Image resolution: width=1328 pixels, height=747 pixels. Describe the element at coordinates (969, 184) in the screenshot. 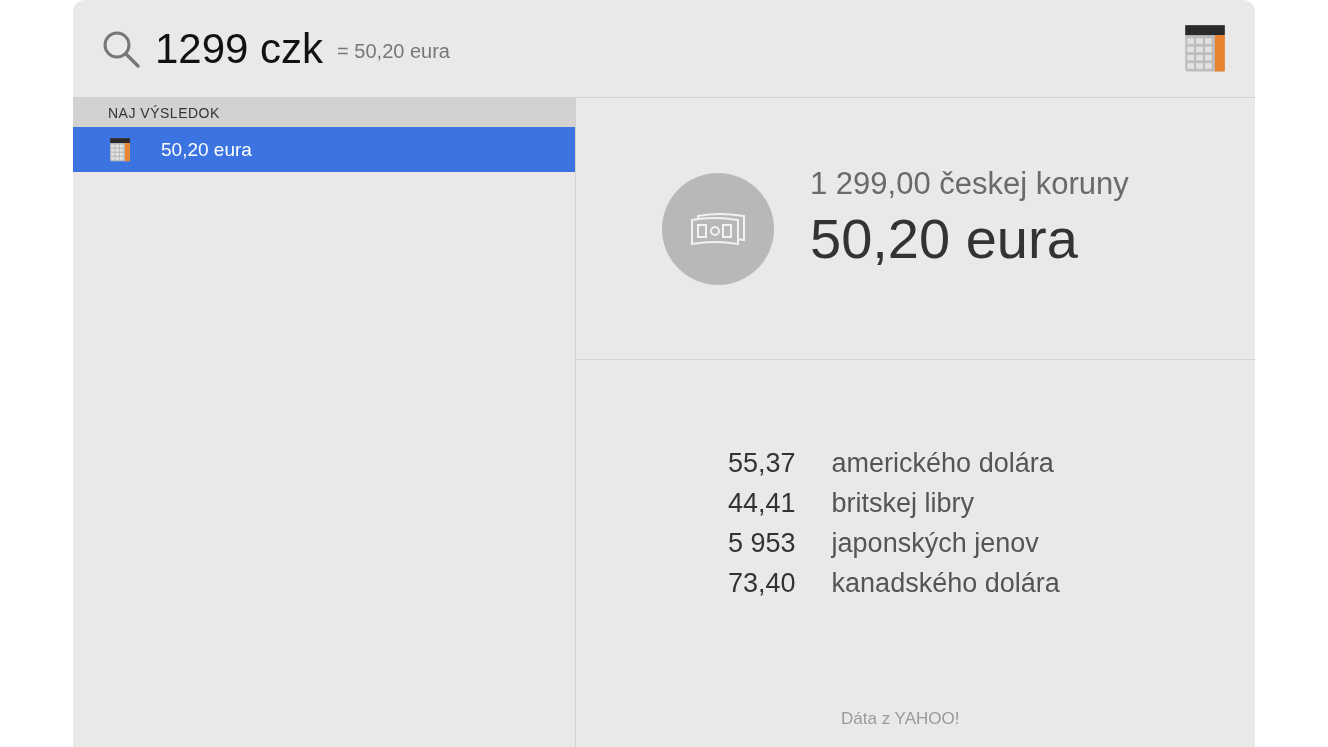

I see `source-amount: 1 299,00 českej koruny` at that location.